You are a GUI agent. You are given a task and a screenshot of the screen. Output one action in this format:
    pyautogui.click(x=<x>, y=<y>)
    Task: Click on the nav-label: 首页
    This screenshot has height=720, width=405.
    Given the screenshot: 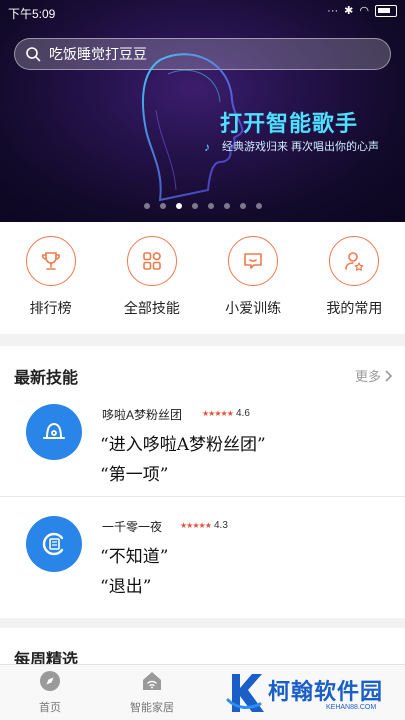 What is the action you would take?
    pyautogui.click(x=50, y=708)
    